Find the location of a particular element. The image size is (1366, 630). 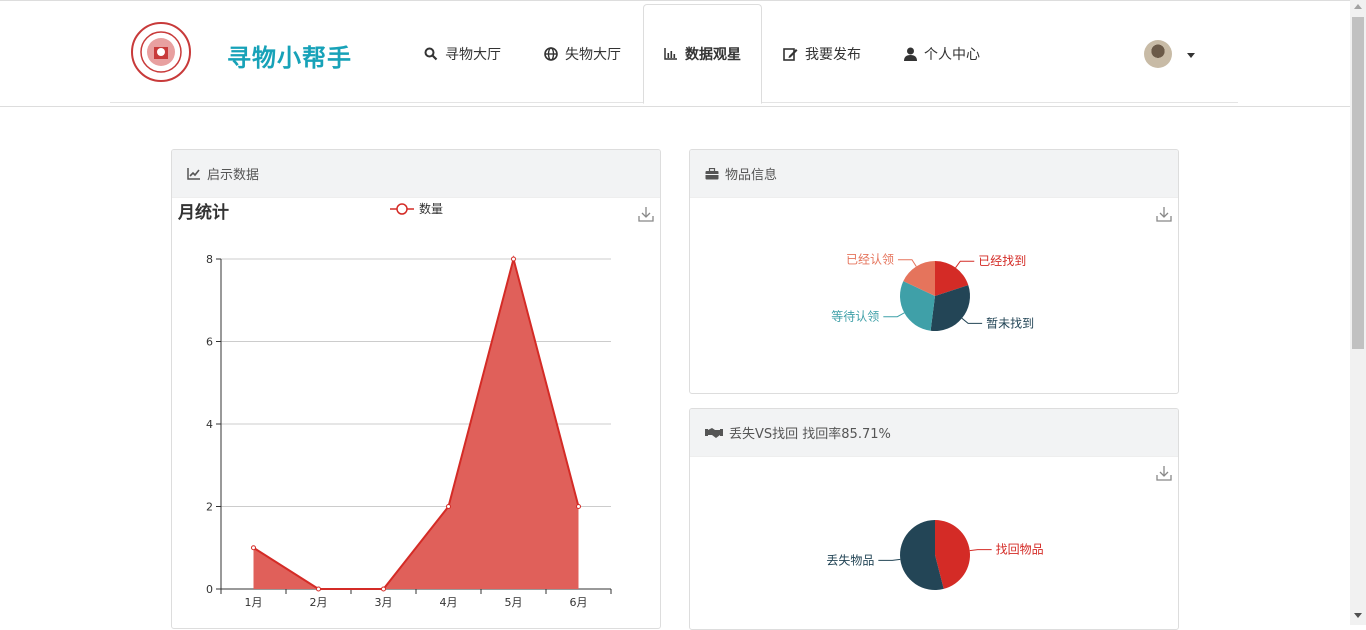

card-title: 物品信息 is located at coordinates (751, 175).